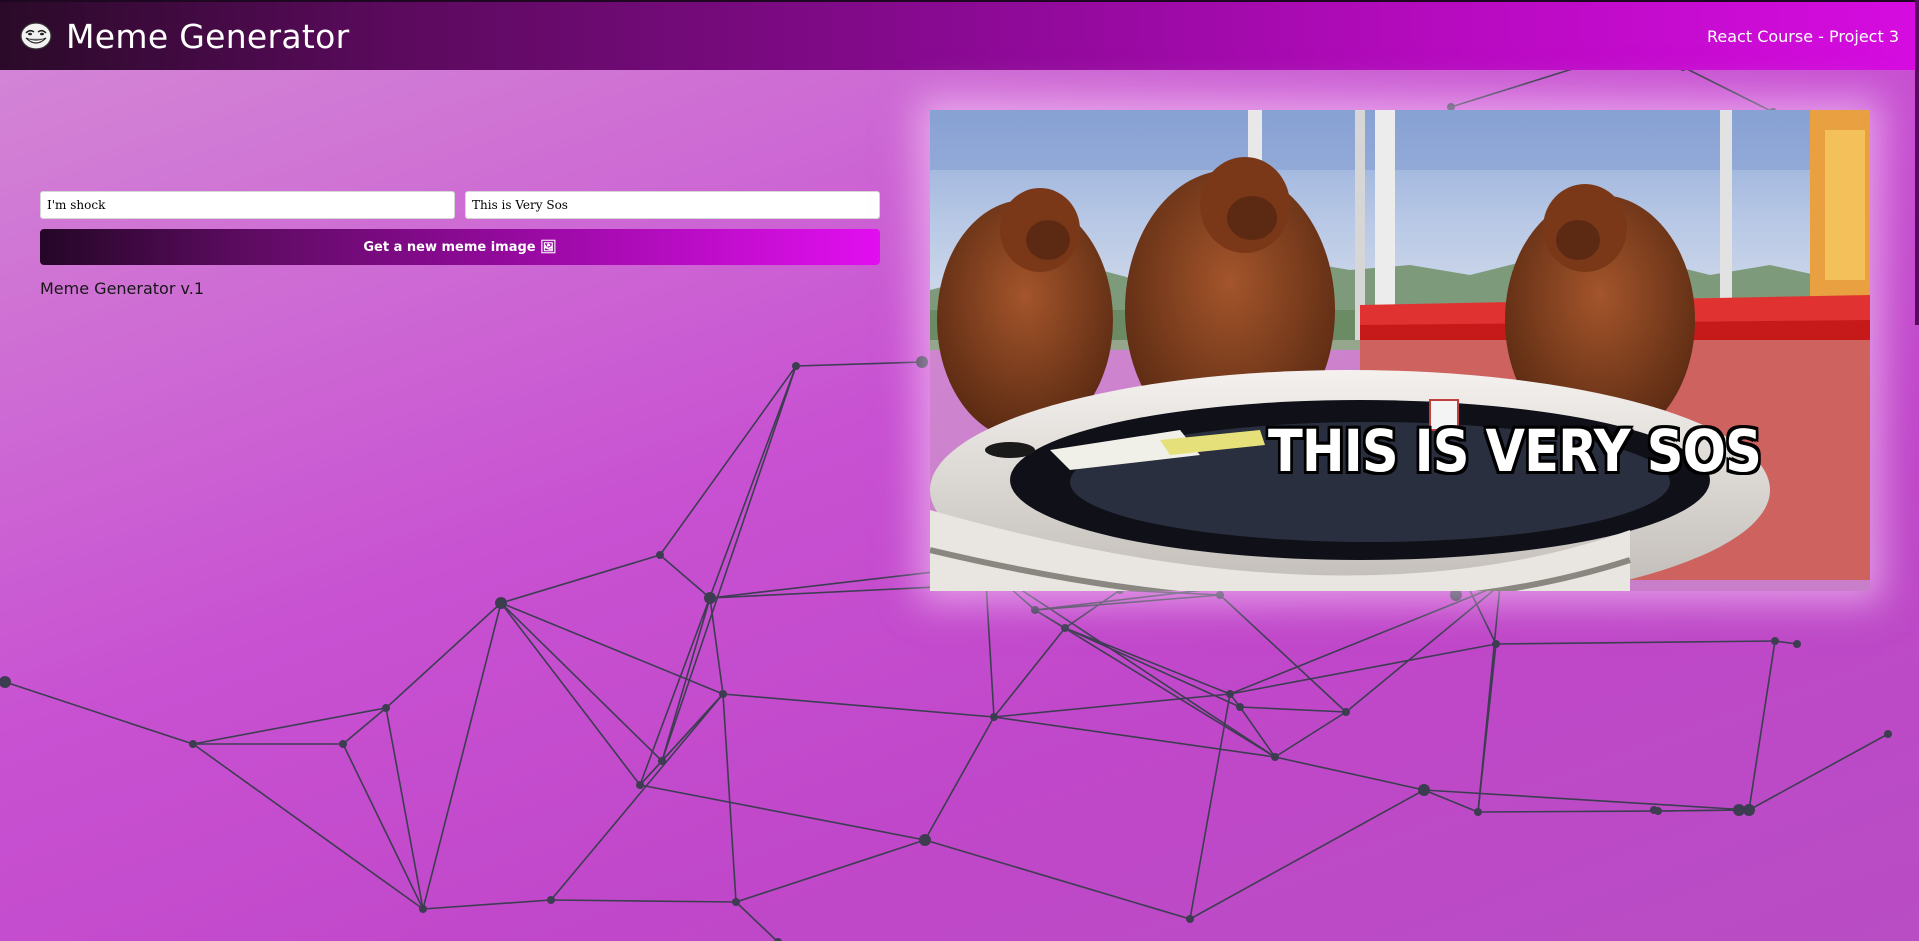  I want to click on top-text-input, so click(247, 205).